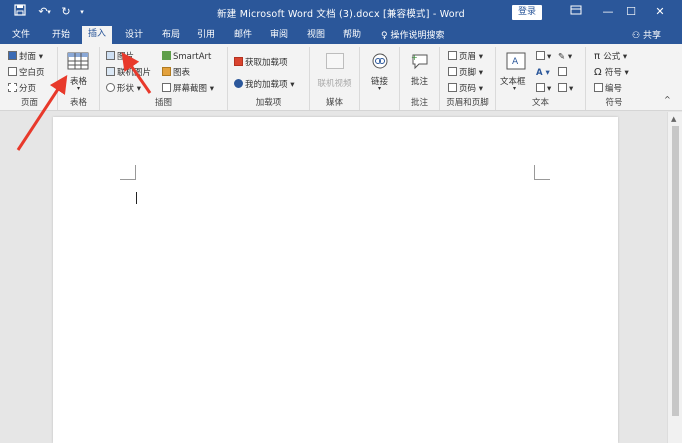 Image resolution: width=682 pixels, height=443 pixels. I want to click on screenshot-button: 屏幕截图 ▾, so click(188, 89).